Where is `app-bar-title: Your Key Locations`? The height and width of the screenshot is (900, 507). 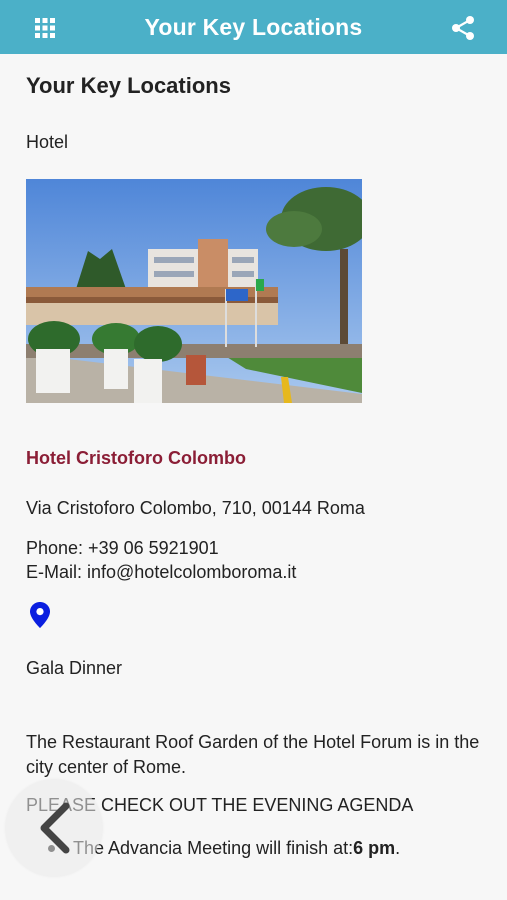
app-bar-title: Your Key Locations is located at coordinates (253, 26).